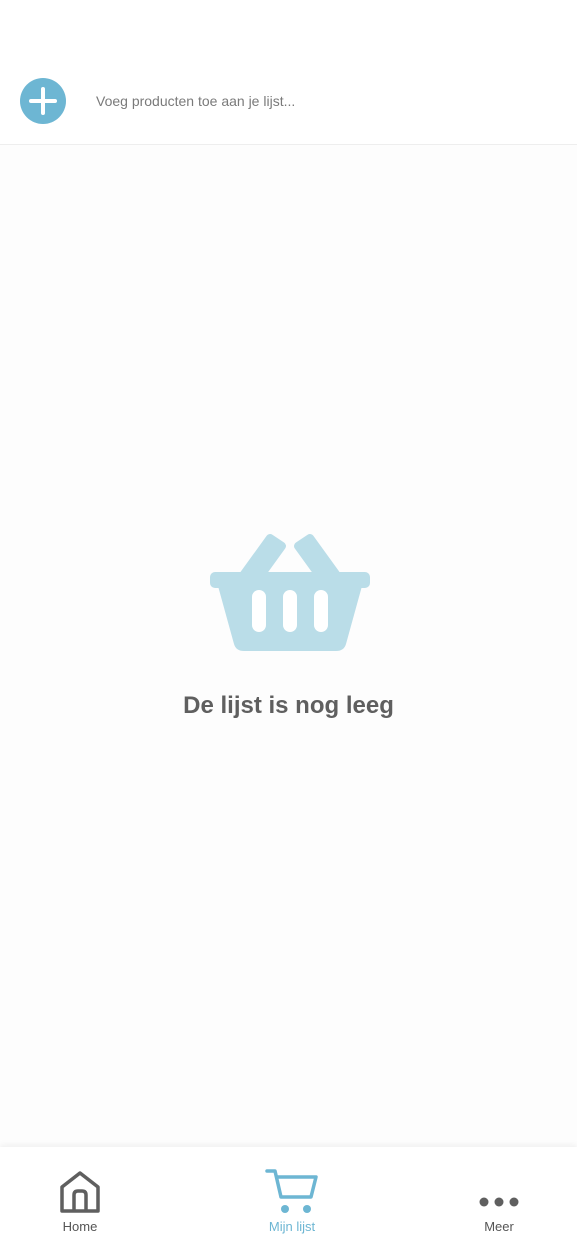 This screenshot has width=577, height=1257. I want to click on more-dots-icon, so click(499, 1202).